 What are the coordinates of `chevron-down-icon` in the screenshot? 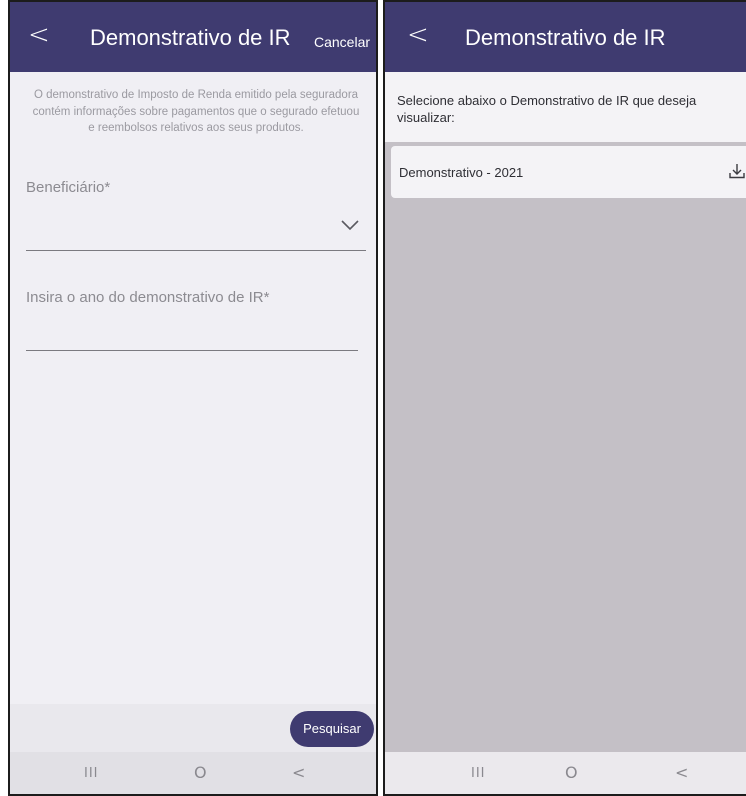 It's located at (350, 225).